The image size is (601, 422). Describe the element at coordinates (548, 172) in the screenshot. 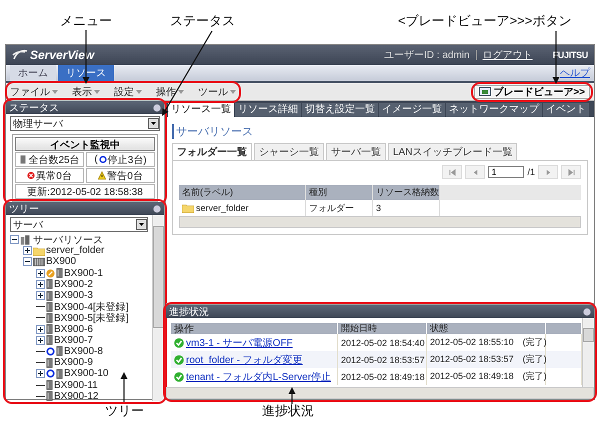

I see `next-icon` at that location.